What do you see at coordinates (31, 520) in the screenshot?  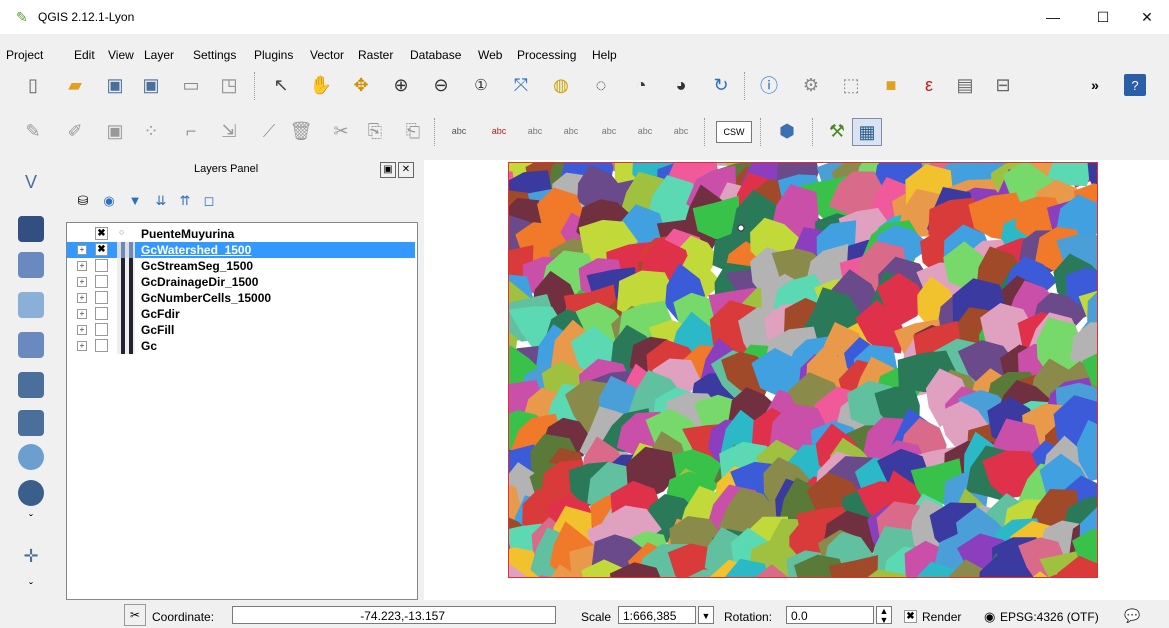 I see `expand-toolbar-icon: ˇ` at bounding box center [31, 520].